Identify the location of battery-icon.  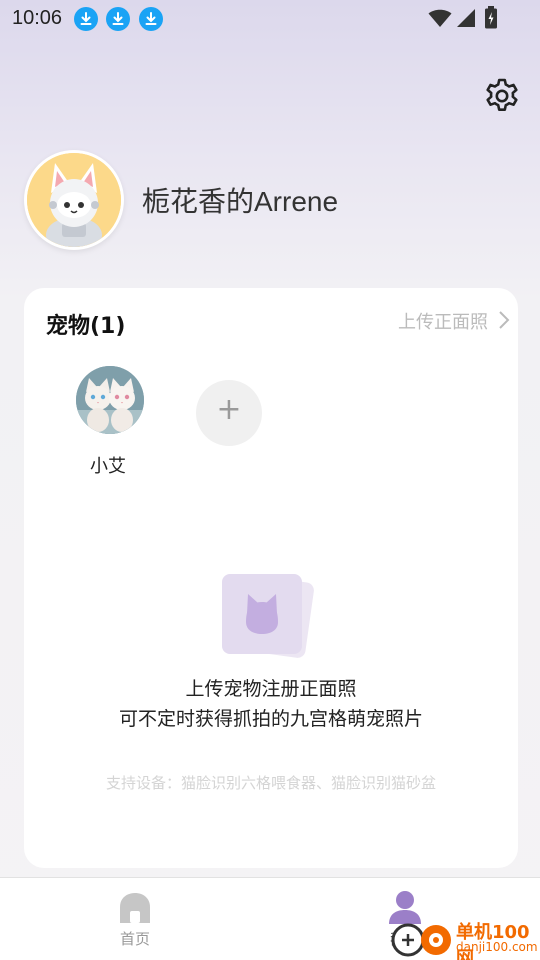
(491, 17).